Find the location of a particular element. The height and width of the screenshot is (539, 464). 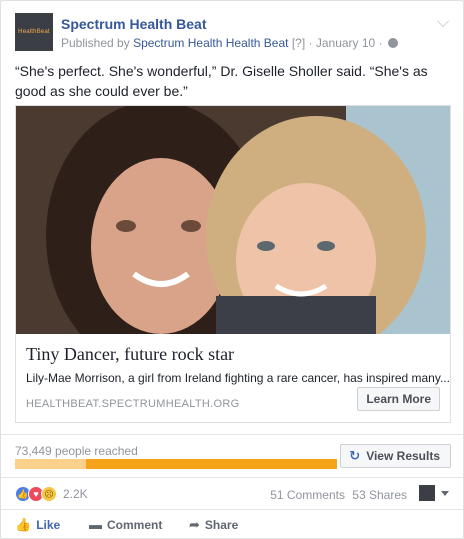

reach-bar is located at coordinates (176, 464).